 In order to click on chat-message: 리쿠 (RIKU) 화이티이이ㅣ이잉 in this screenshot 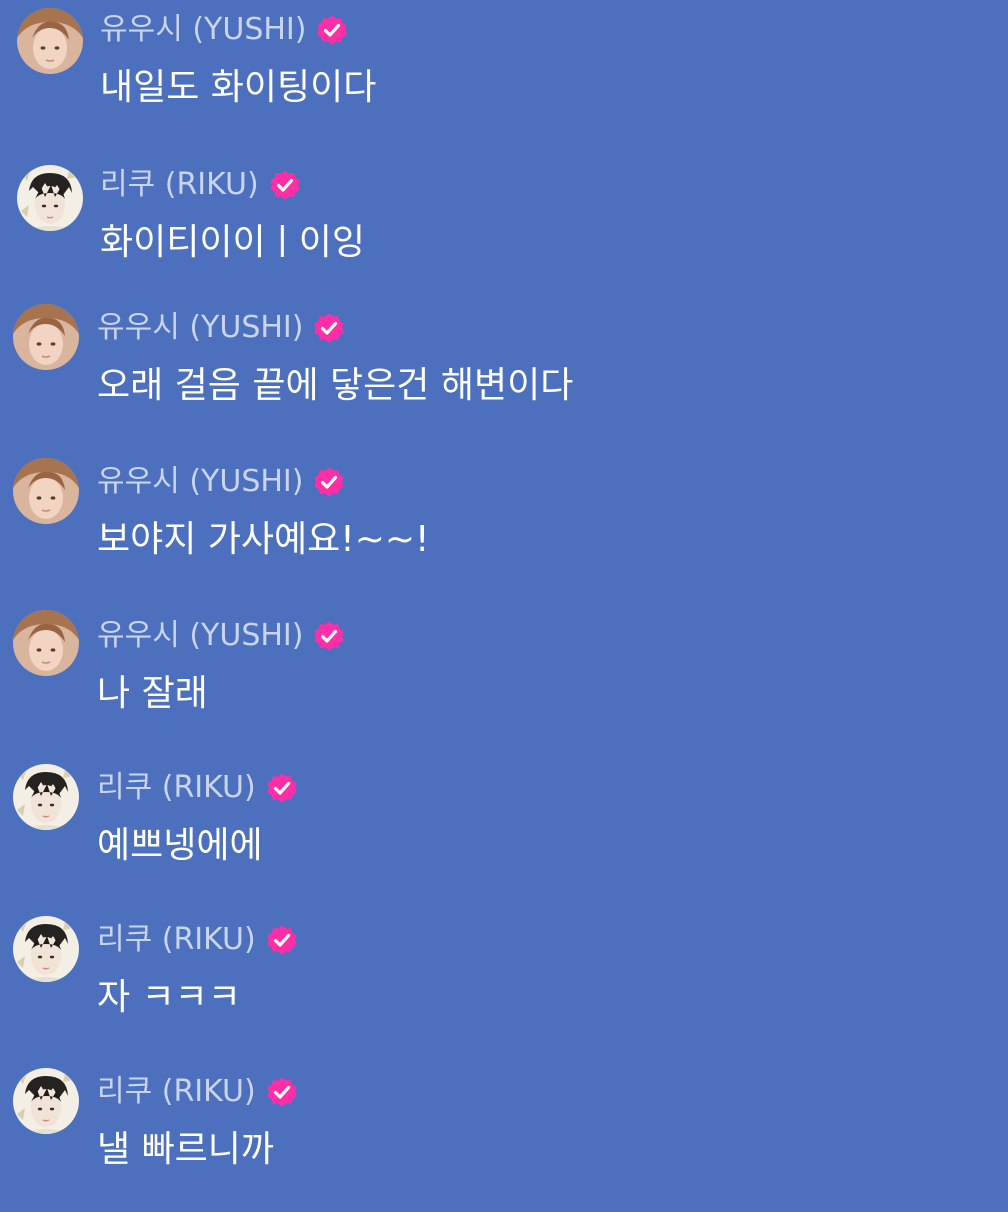, I will do `click(504, 230)`.